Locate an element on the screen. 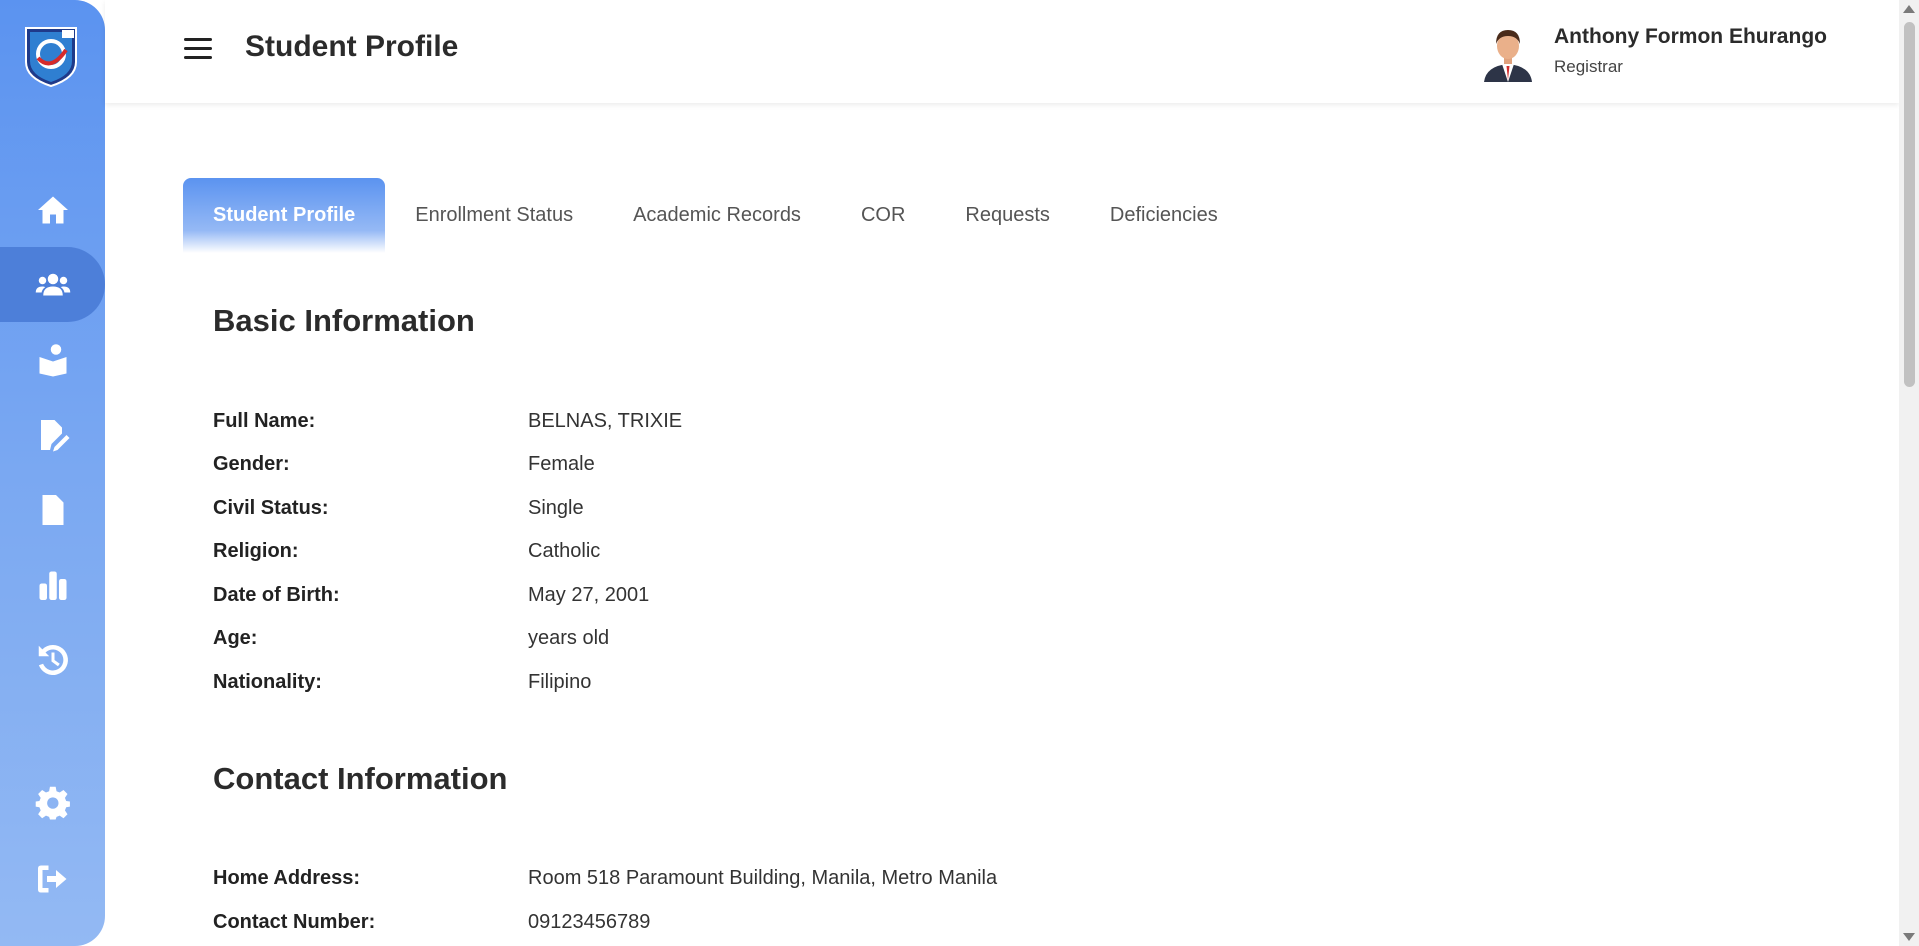 This screenshot has width=1919, height=946. civil-status-label: Civil Status: is located at coordinates (271, 508).